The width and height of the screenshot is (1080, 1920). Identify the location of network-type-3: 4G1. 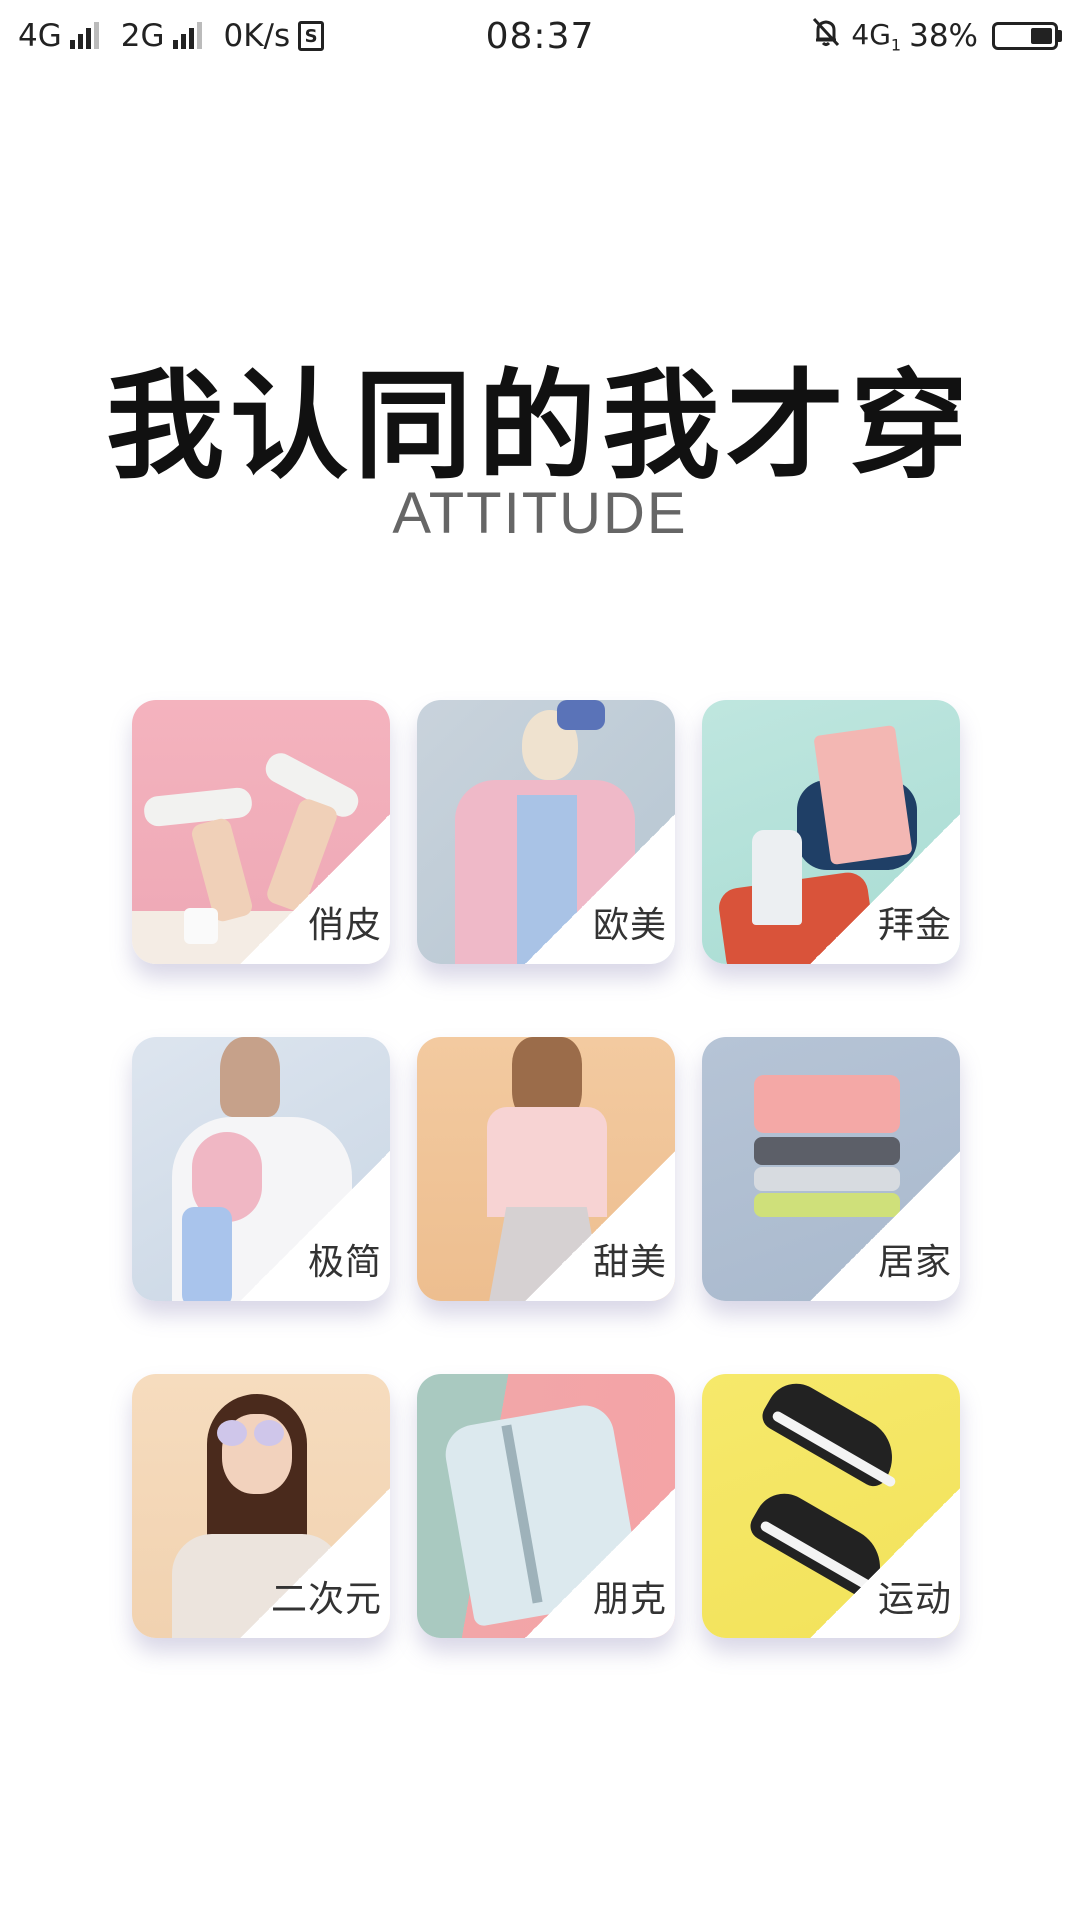
(876, 36).